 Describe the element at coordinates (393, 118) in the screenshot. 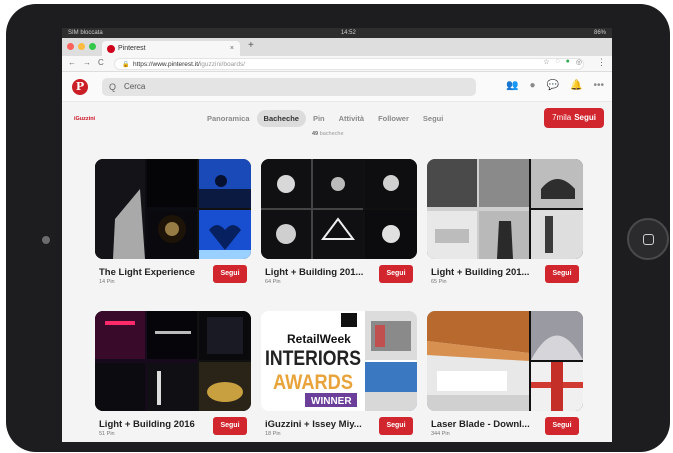

I see `tab-follower: Follower` at that location.